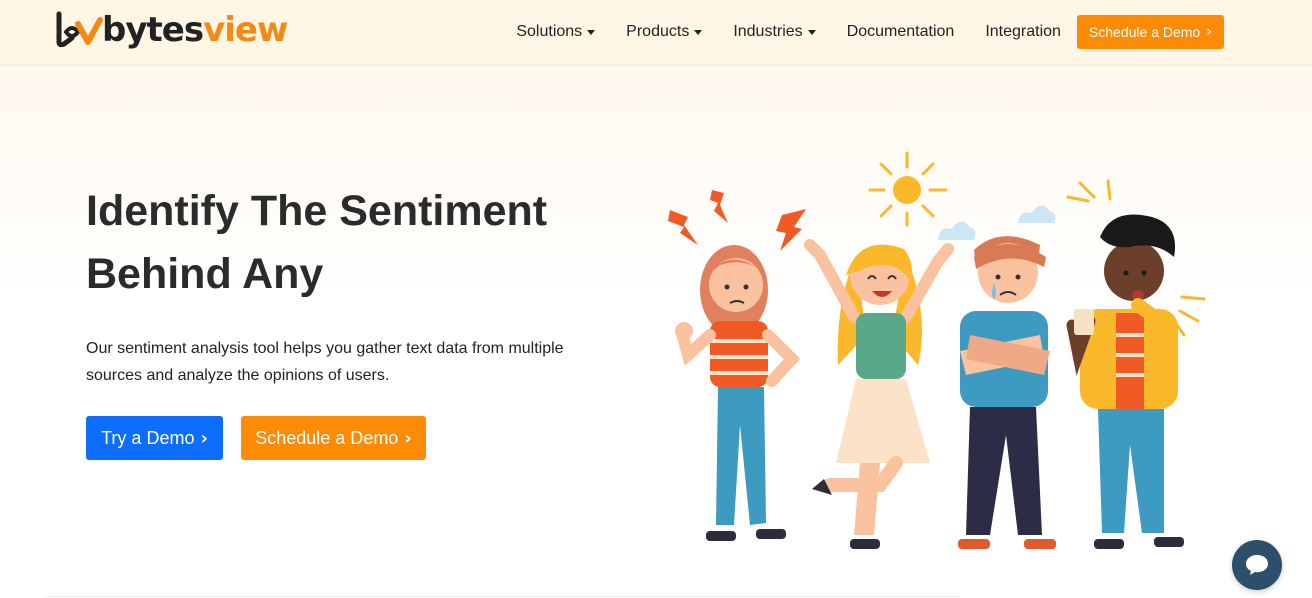 The image size is (1312, 598). Describe the element at coordinates (1007, 392) in the screenshot. I see `sad-boy-figure` at that location.